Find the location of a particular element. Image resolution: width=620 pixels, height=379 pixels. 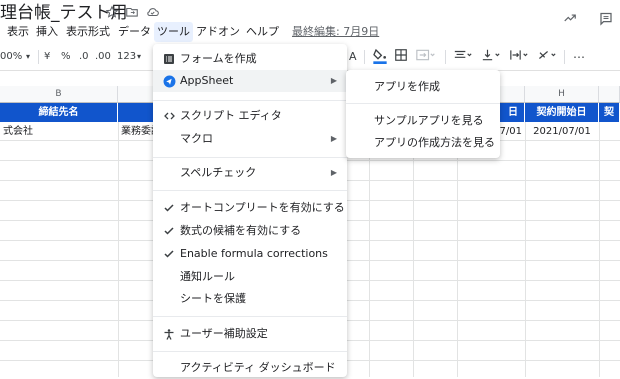

menu-item-formula-corrections: Enable formula corrections is located at coordinates (250, 254).